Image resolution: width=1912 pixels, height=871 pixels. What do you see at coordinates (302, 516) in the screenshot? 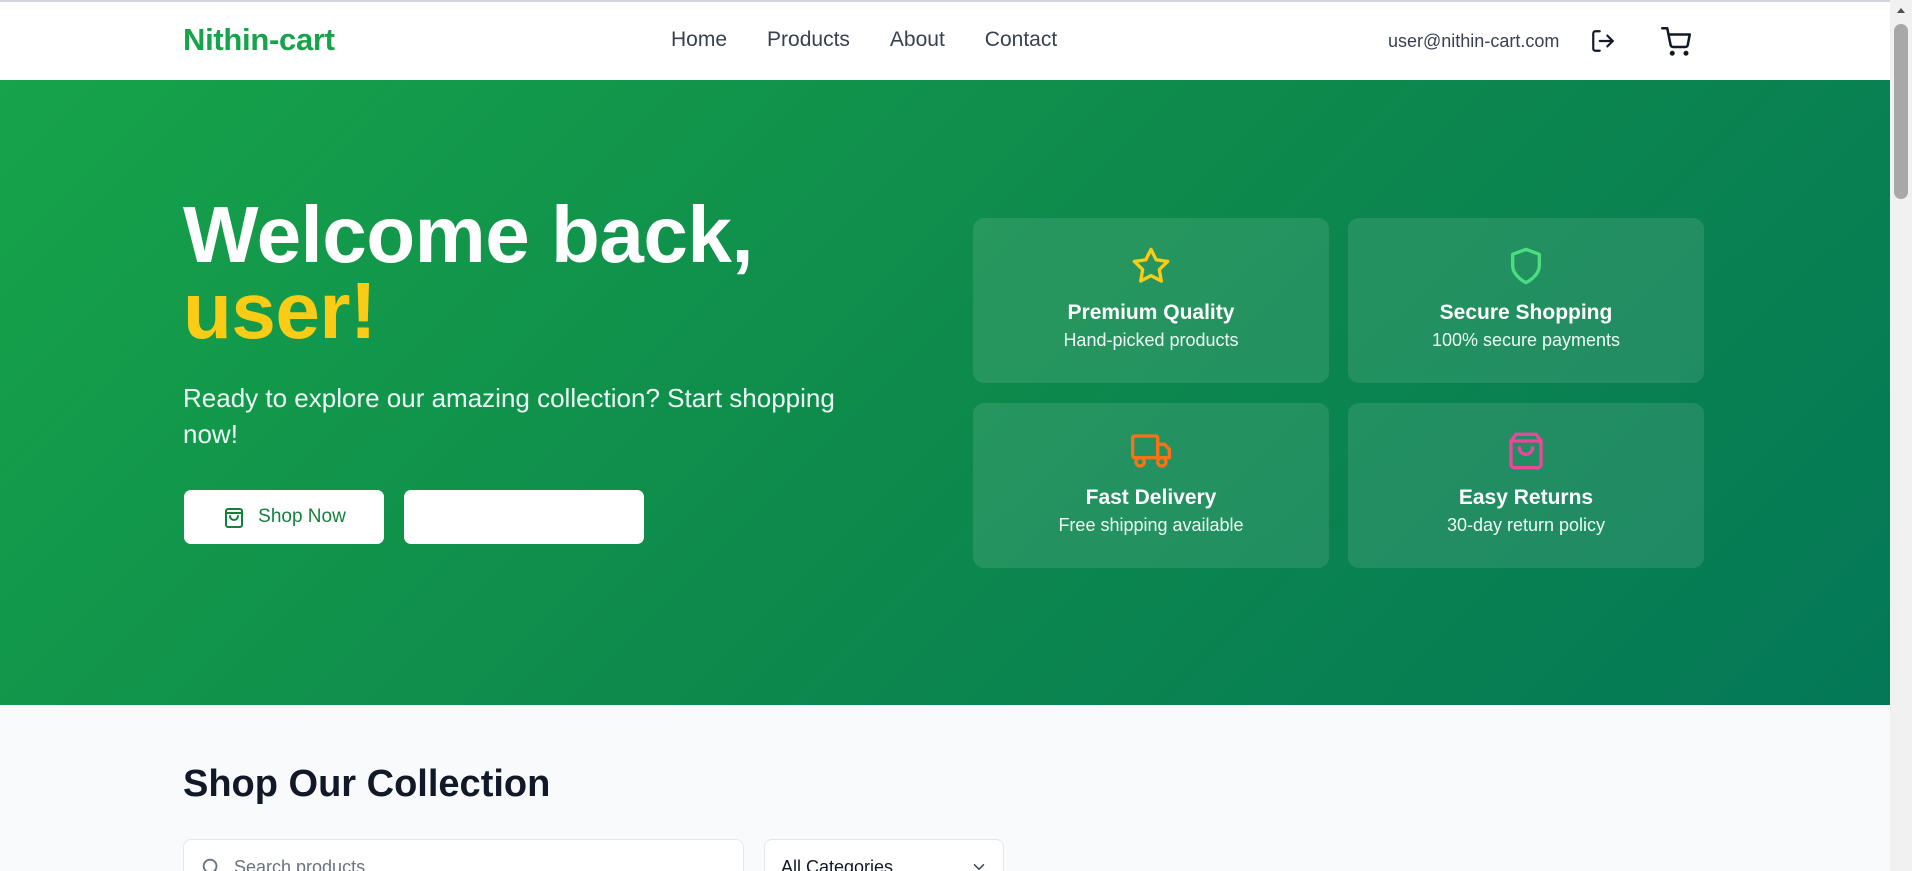
I see `shop-now-label: Shop Now` at bounding box center [302, 516].